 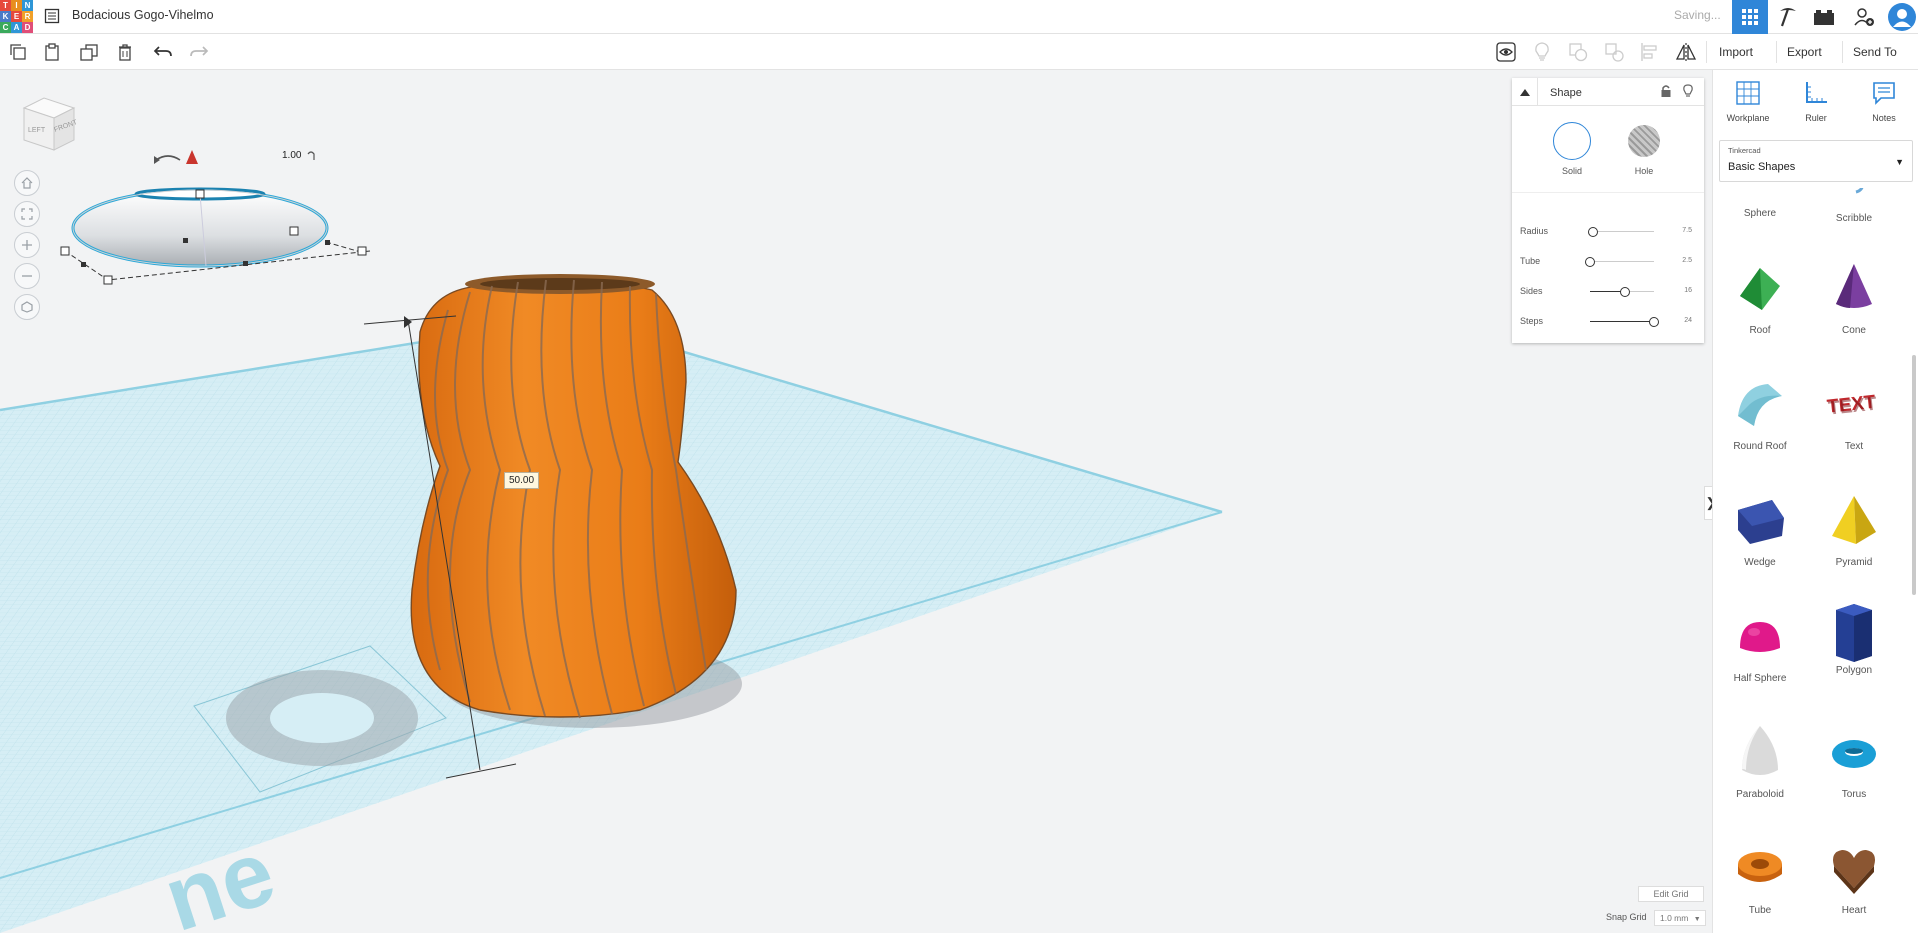 I want to click on pickaxe-icon, so click(x=1788, y=17).